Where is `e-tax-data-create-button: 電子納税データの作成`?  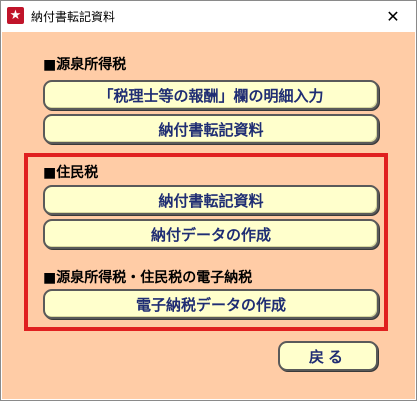 e-tax-data-create-button: 電子納税データの作成 is located at coordinates (211, 304).